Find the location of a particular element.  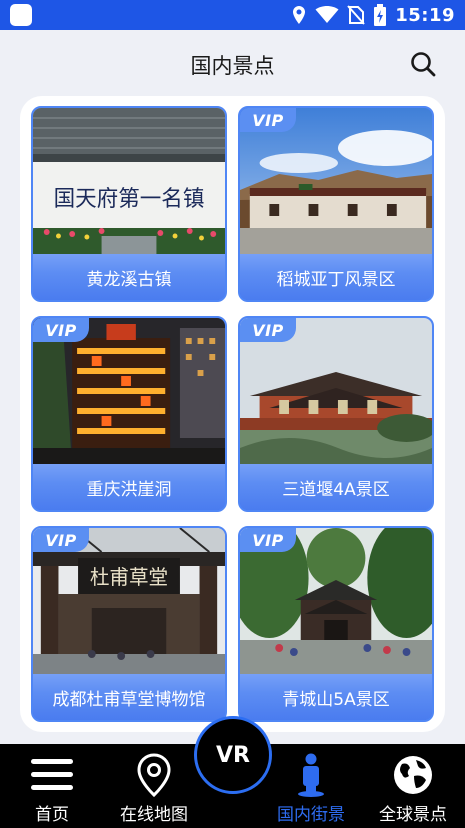

attraction-name: 黄龙溪古镇 is located at coordinates (129, 277).